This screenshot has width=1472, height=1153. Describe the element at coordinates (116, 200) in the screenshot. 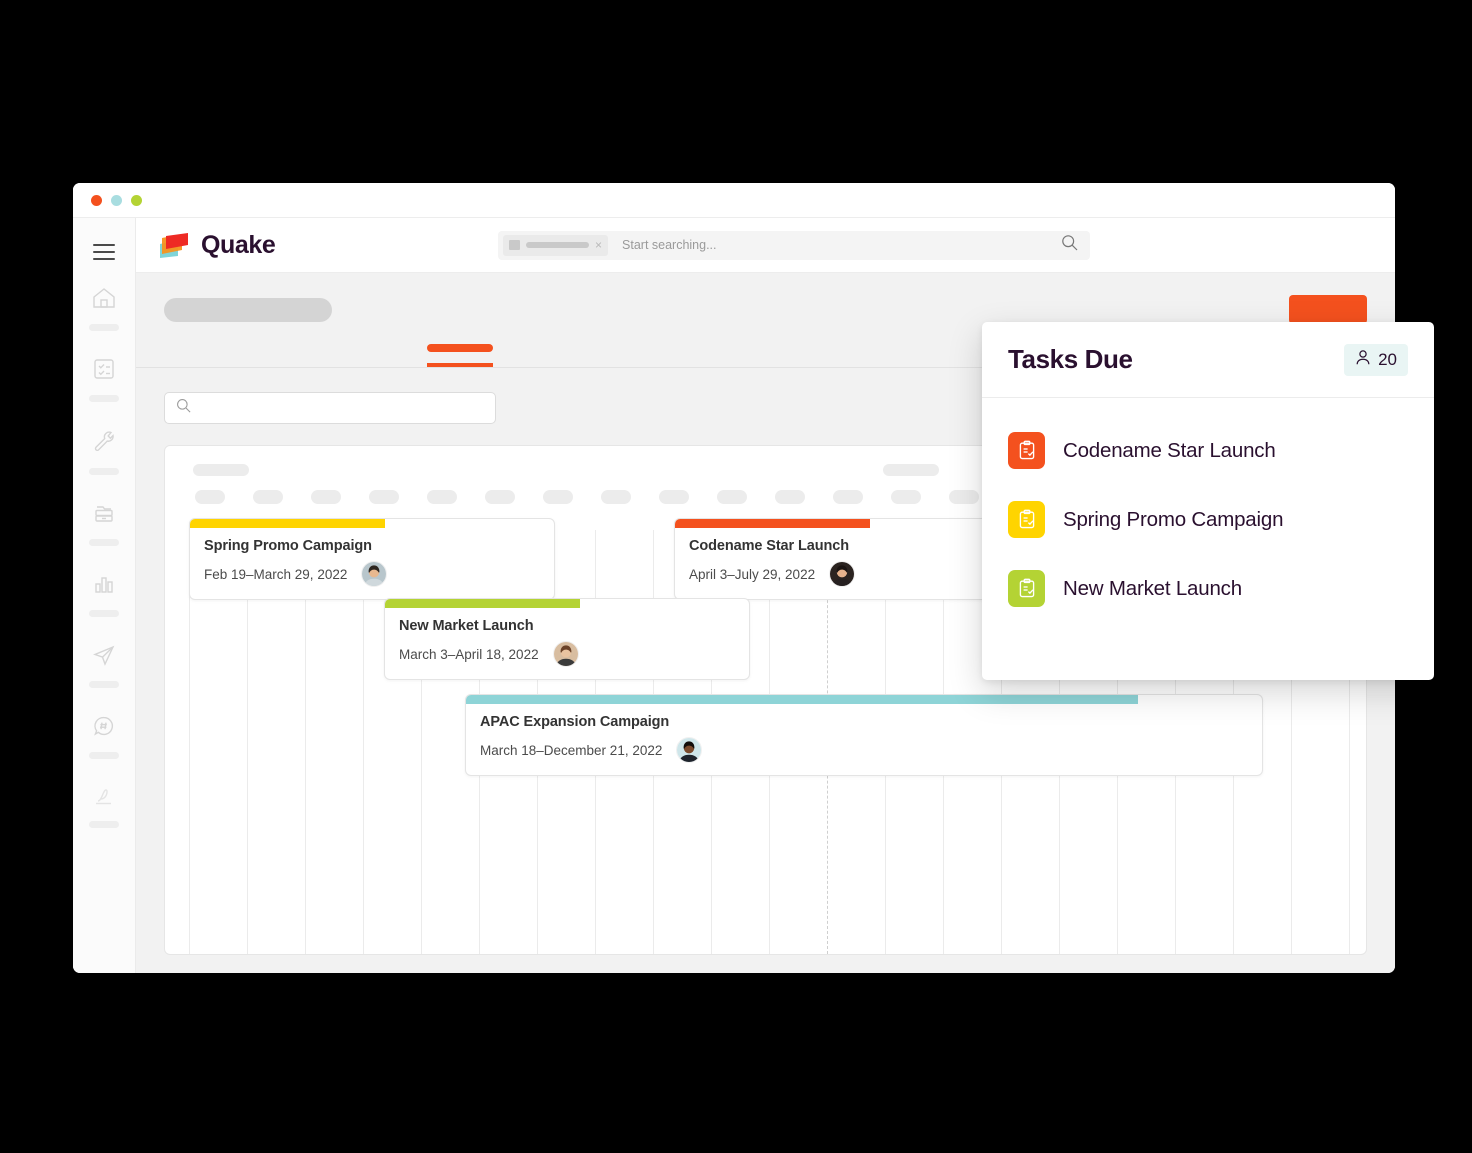

I see `window-minimize-button` at that location.